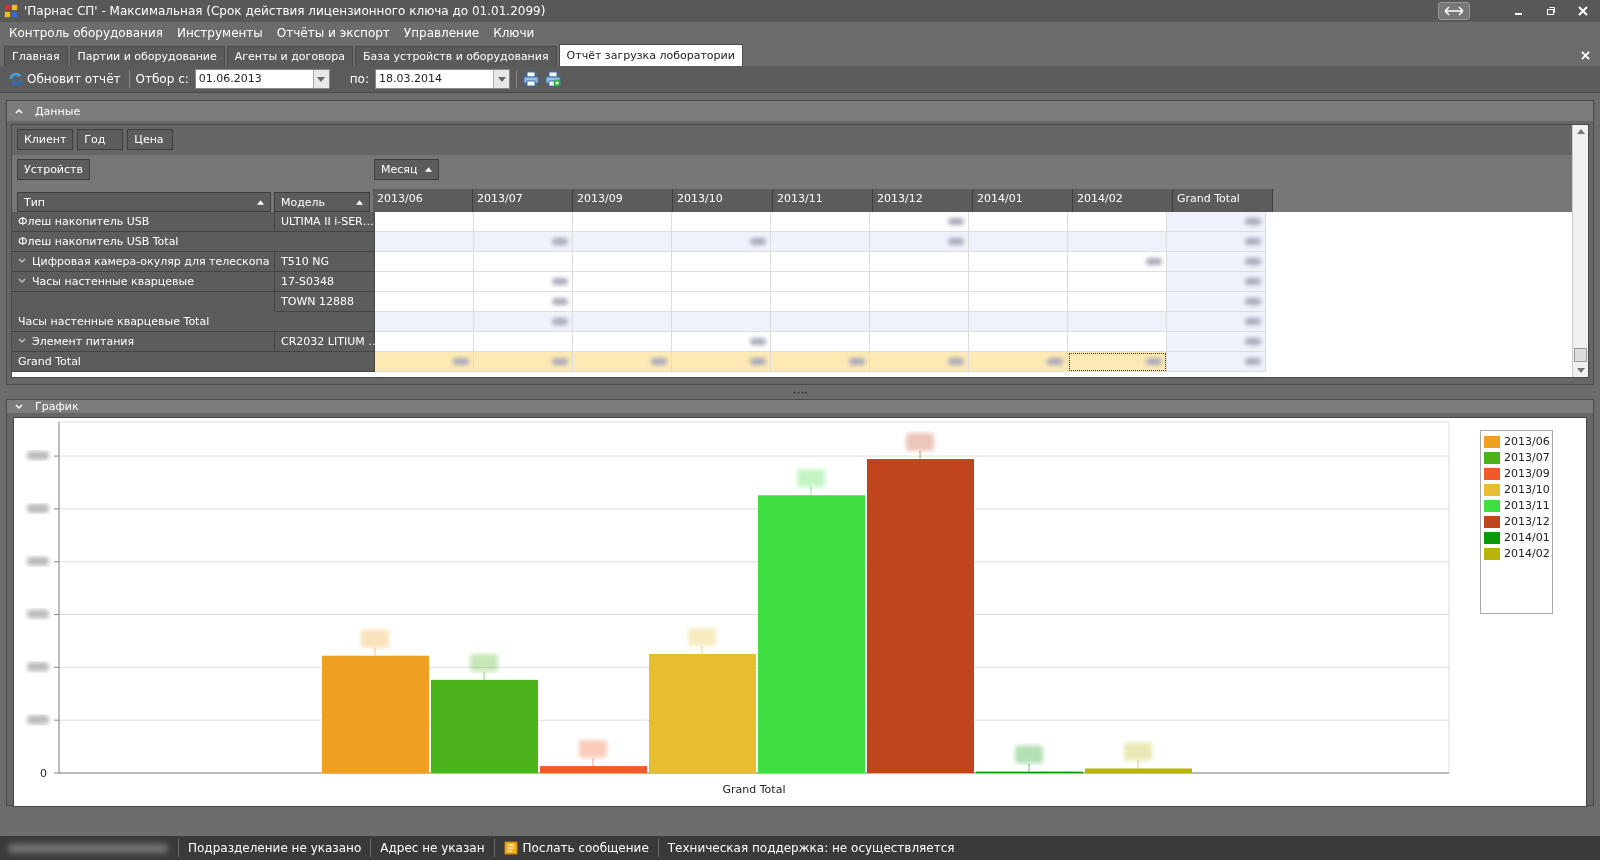 The image size is (1600, 860). Describe the element at coordinates (45, 139) in the screenshot. I see `field-button: Клиент` at that location.